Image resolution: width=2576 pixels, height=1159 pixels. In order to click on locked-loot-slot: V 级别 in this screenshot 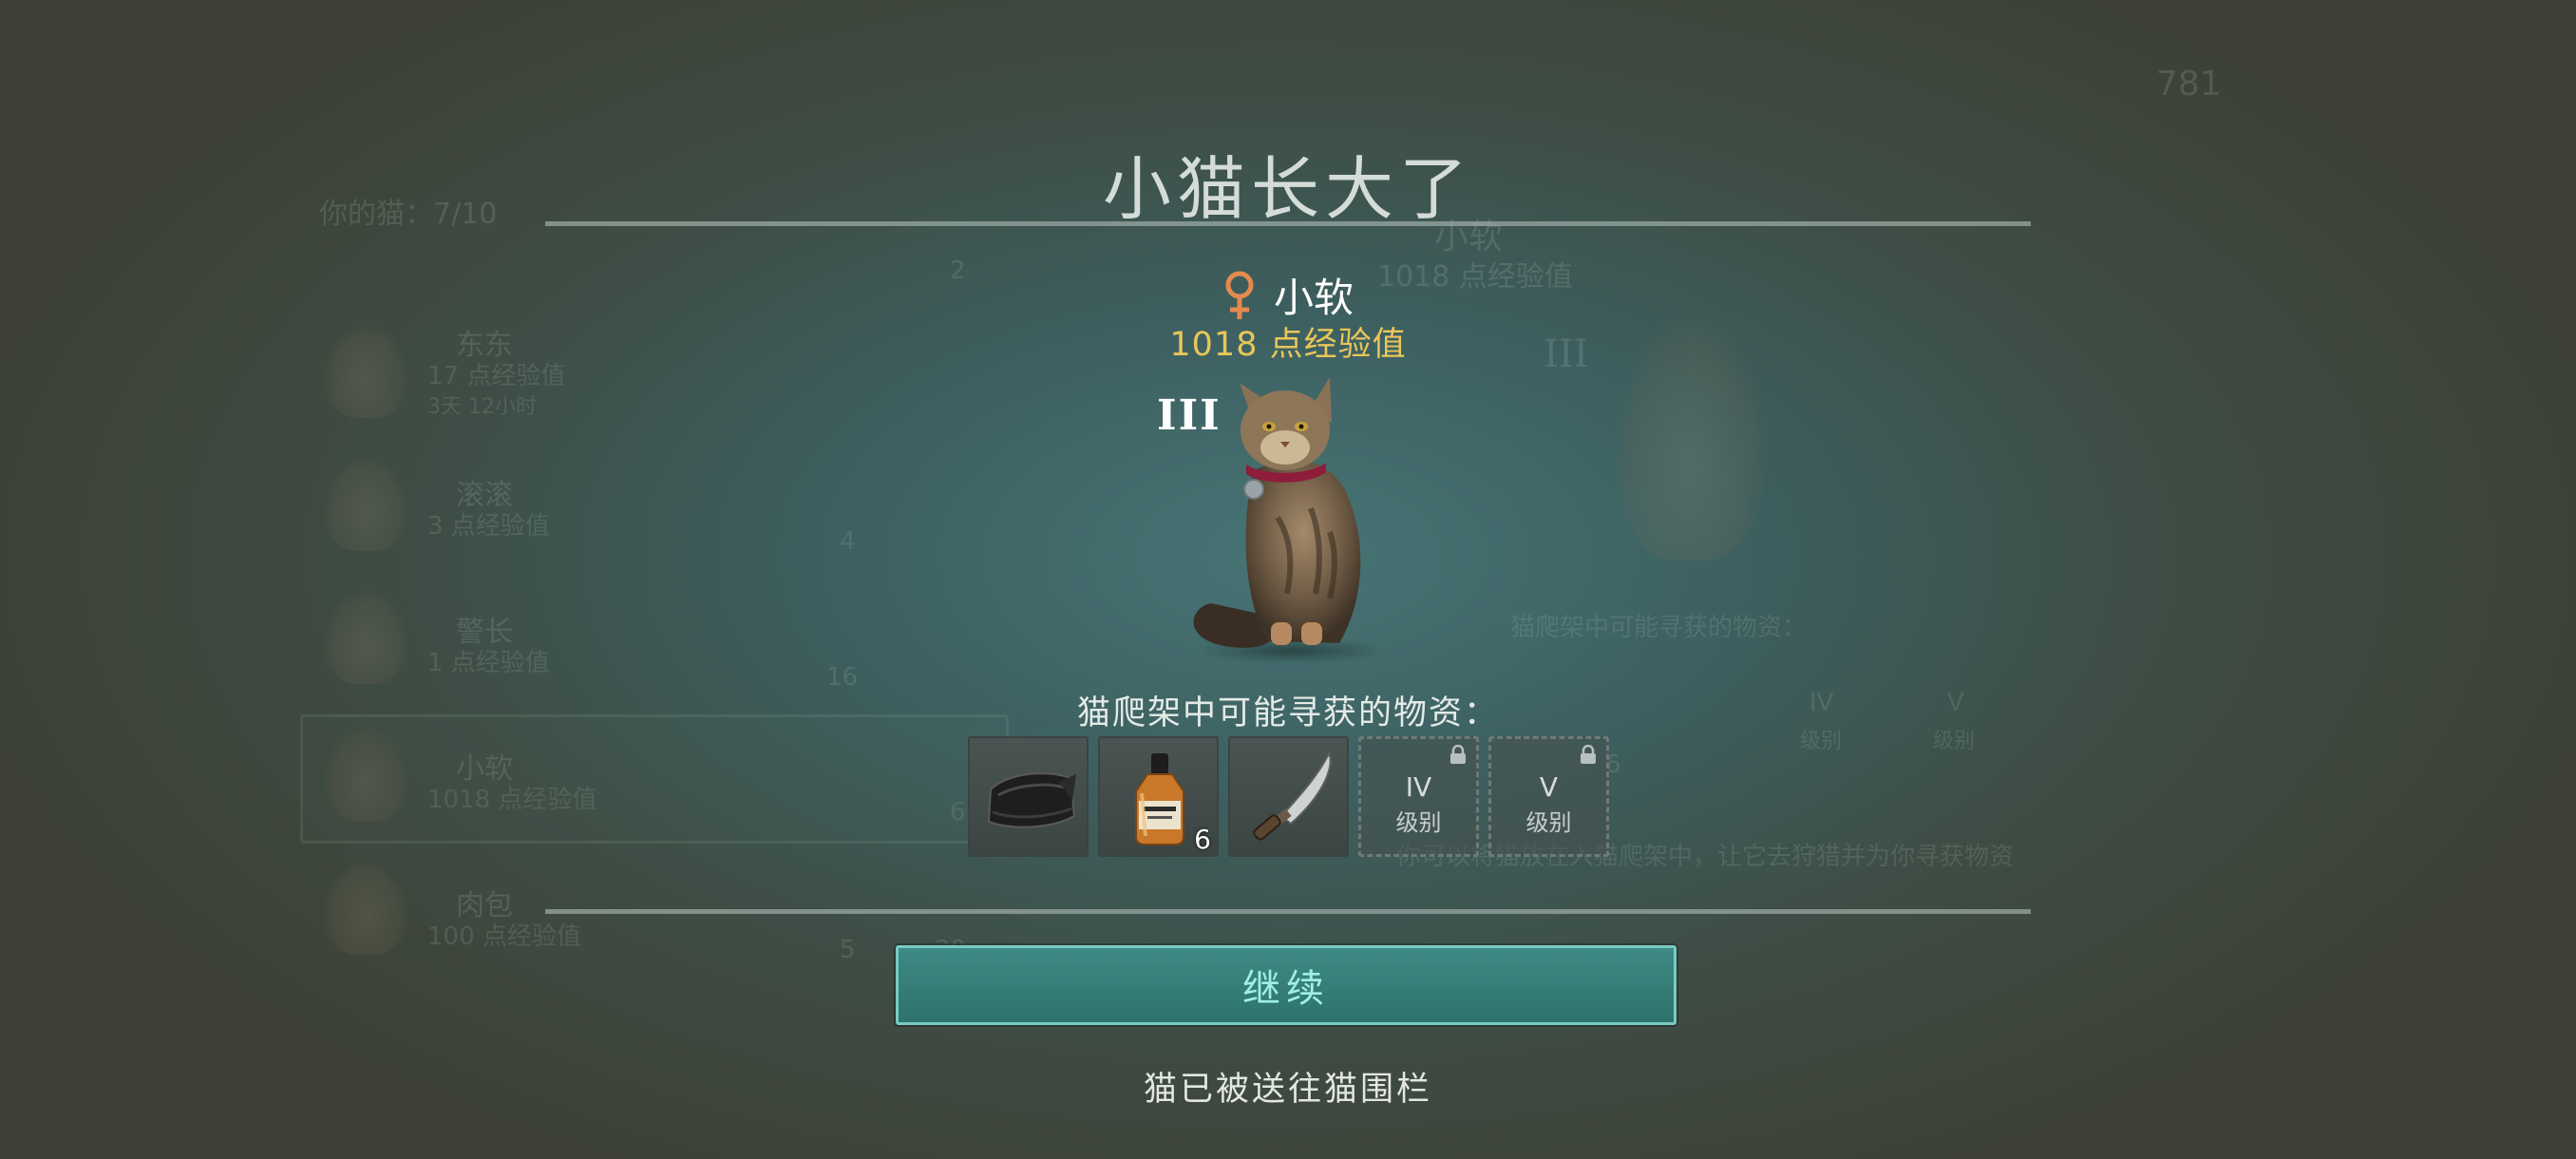, I will do `click(1548, 796)`.